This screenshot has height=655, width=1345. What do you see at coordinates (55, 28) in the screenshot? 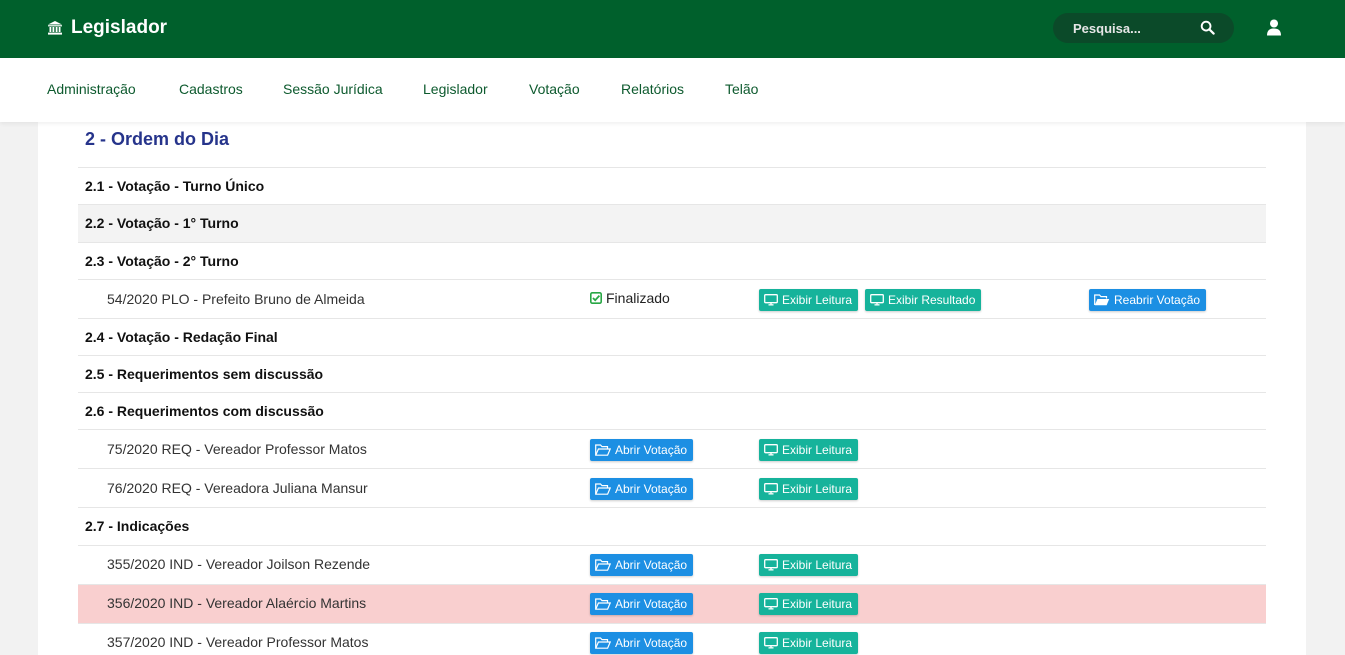
I see `landmark-icon` at bounding box center [55, 28].